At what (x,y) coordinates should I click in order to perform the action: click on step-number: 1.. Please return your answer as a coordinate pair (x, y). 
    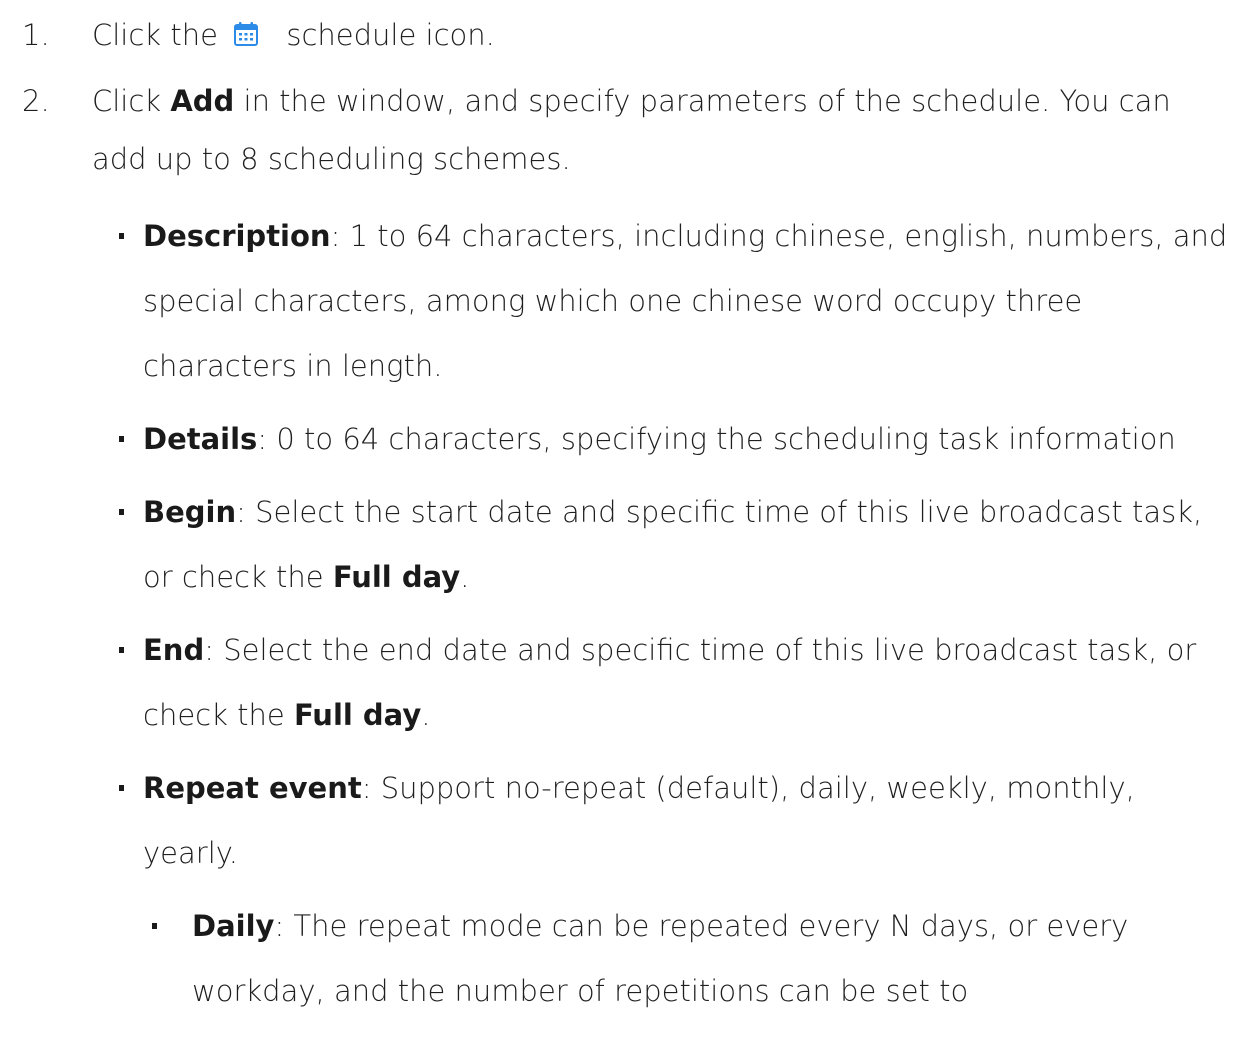
    Looking at the image, I should click on (36, 35).